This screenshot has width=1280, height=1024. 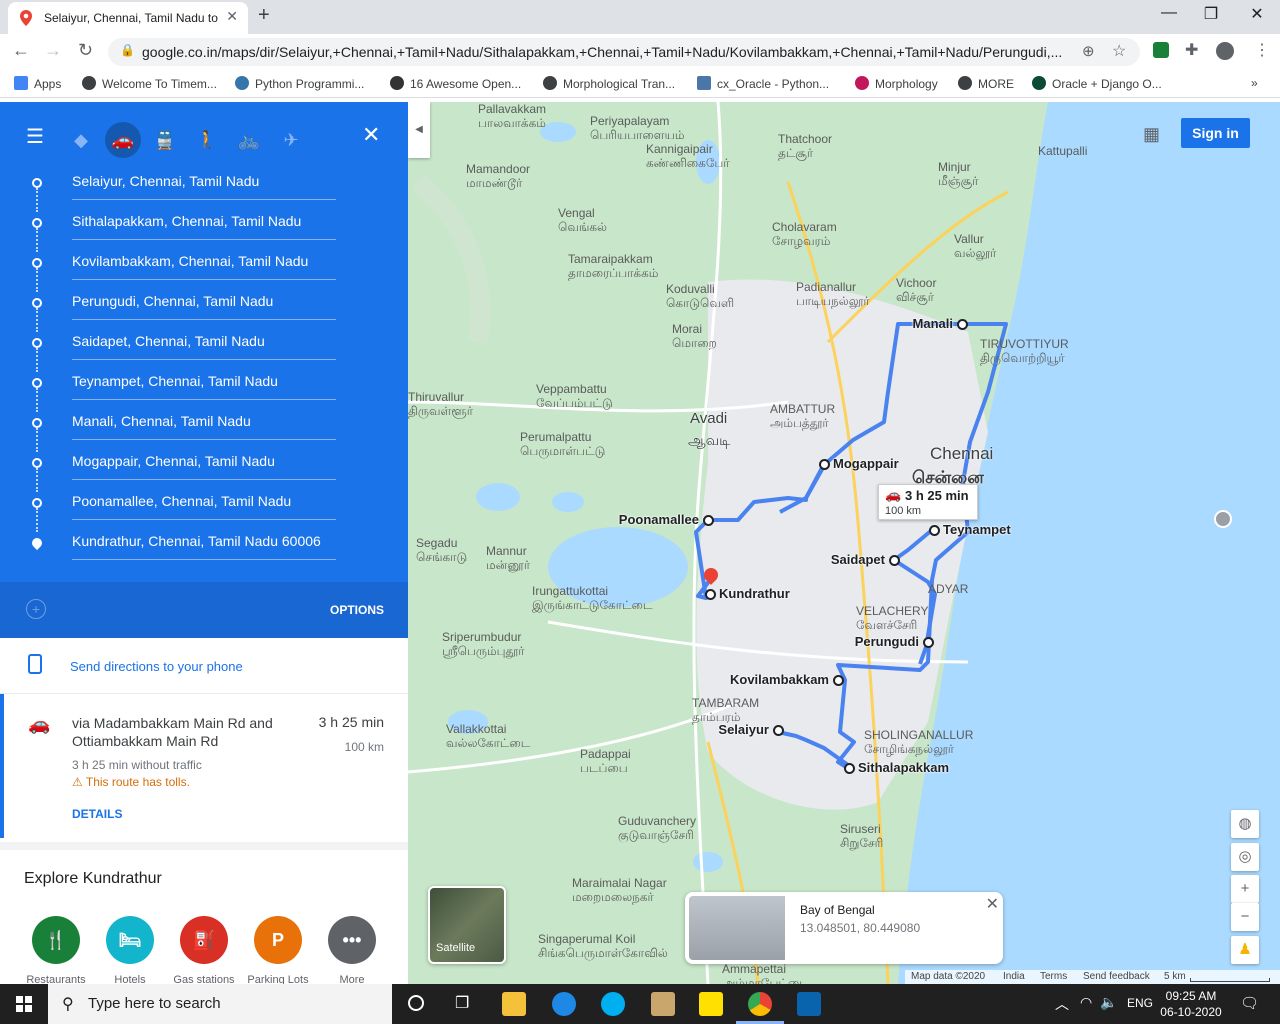 I want to click on system-clock: 09:25 AM 06-10-2020, so click(x=1191, y=1004).